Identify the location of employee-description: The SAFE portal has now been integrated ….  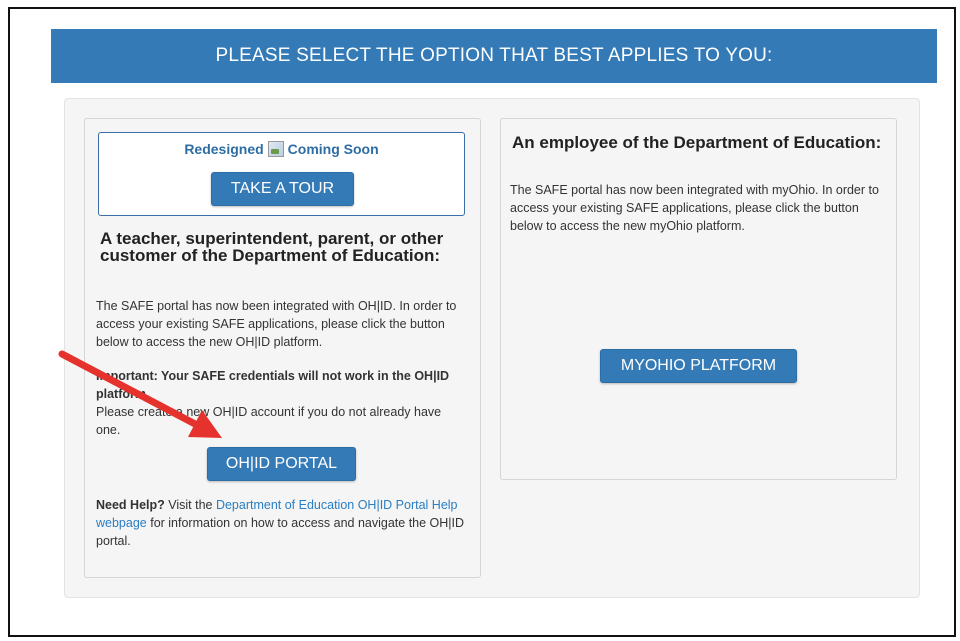
(694, 208).